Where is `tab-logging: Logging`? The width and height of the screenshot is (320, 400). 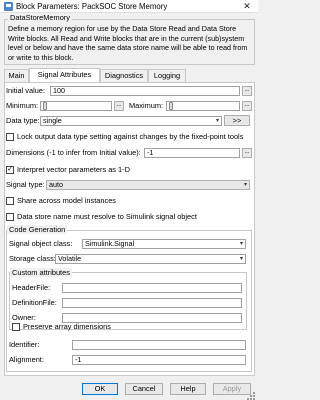 tab-logging: Logging is located at coordinates (167, 75).